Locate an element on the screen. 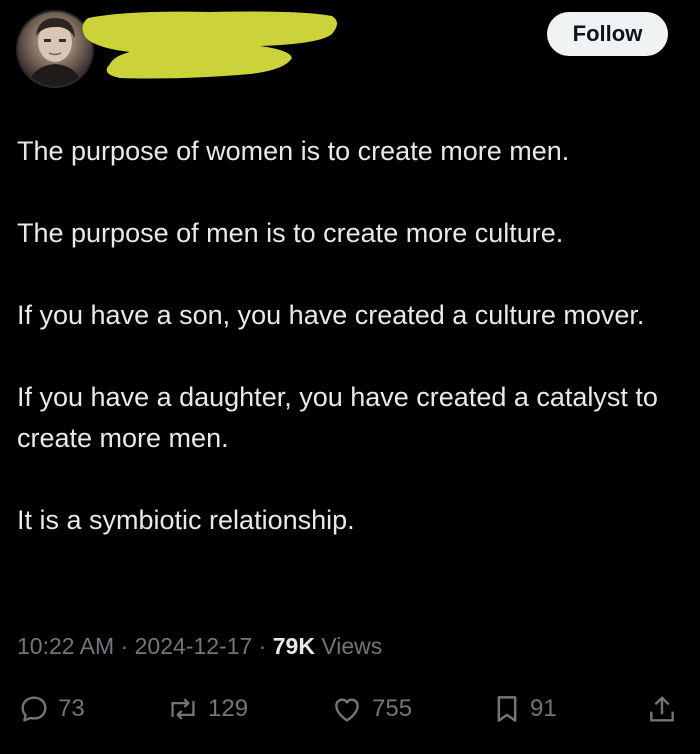  action-bar: 73 129 755 91 is located at coordinates (350, 709).